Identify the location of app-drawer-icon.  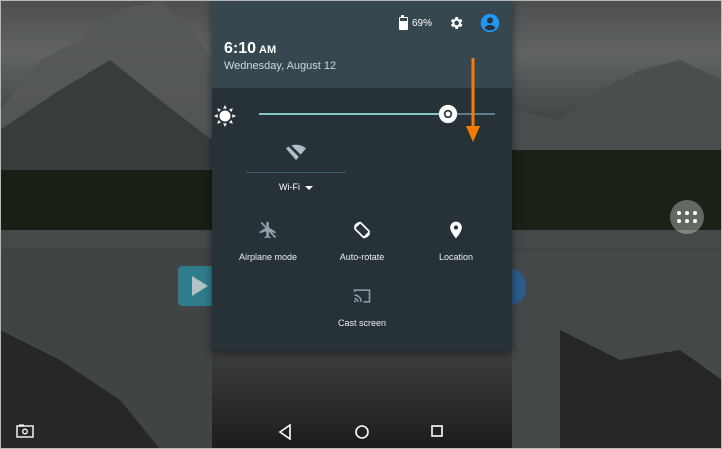
(687, 217).